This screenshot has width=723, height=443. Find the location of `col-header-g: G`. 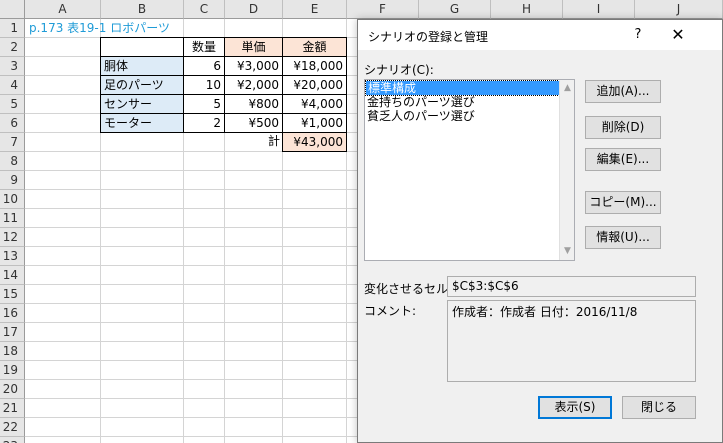

col-header-g: G is located at coordinates (455, 9).